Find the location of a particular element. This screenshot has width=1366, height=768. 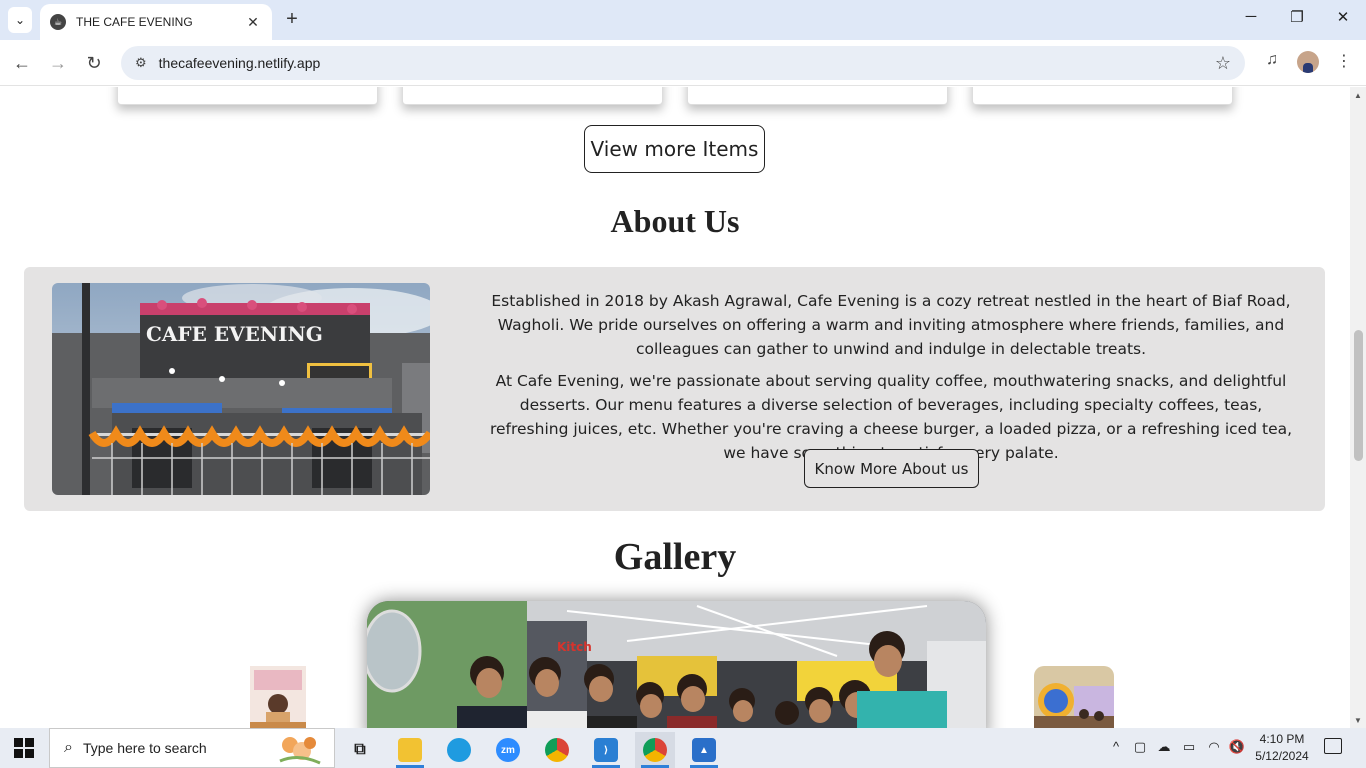

task-view-icon: ⧉ is located at coordinates (360, 750).